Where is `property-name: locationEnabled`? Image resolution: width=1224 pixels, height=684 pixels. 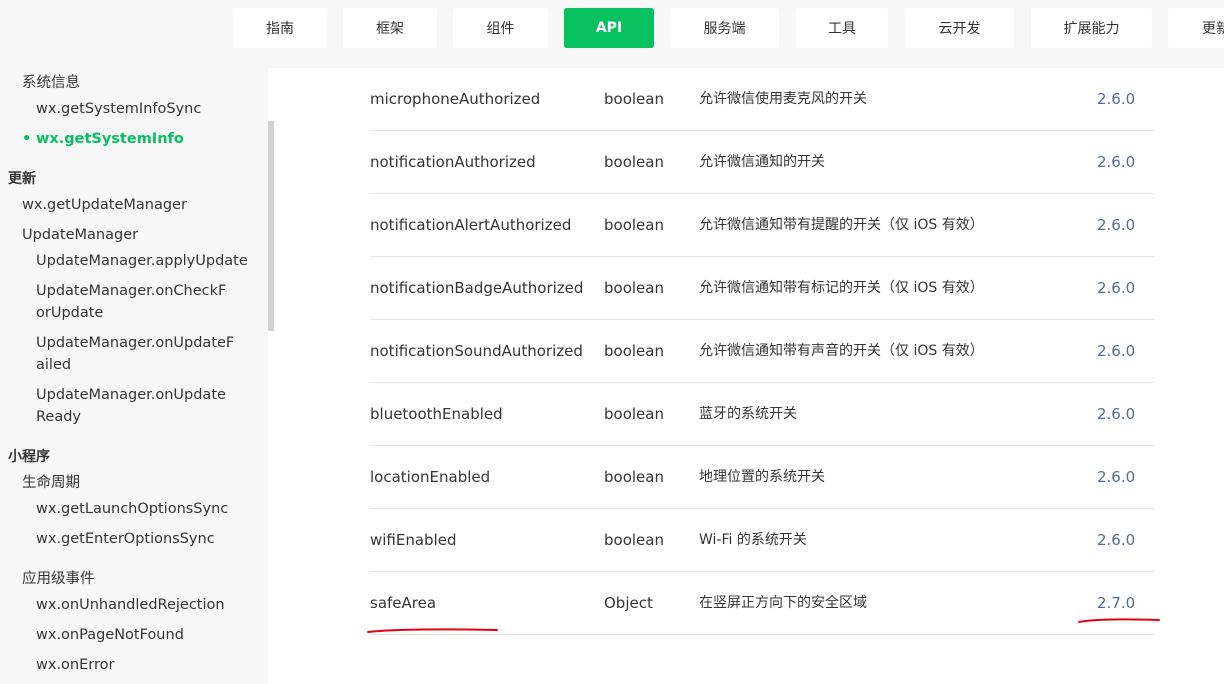 property-name: locationEnabled is located at coordinates (430, 477).